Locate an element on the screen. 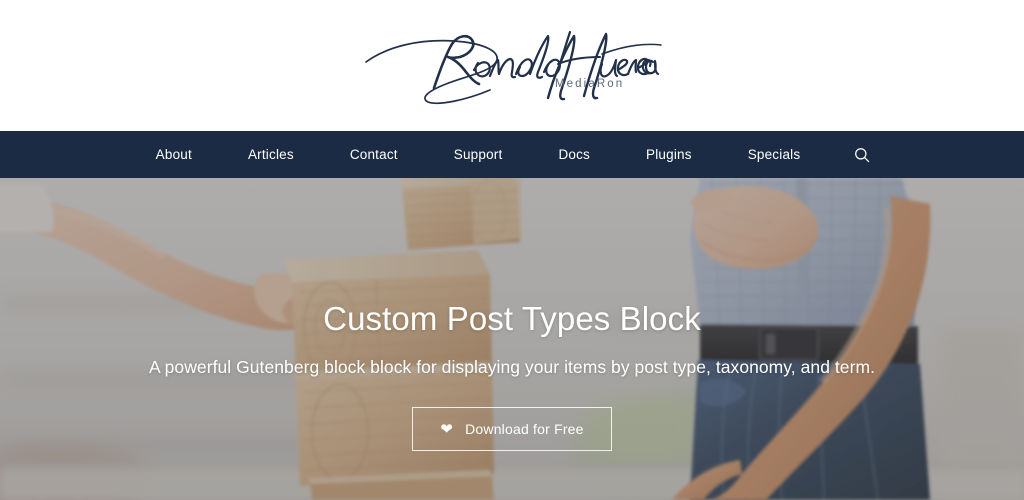 This screenshot has height=500, width=1024. nav-item-plugins: Plugins is located at coordinates (669, 154).